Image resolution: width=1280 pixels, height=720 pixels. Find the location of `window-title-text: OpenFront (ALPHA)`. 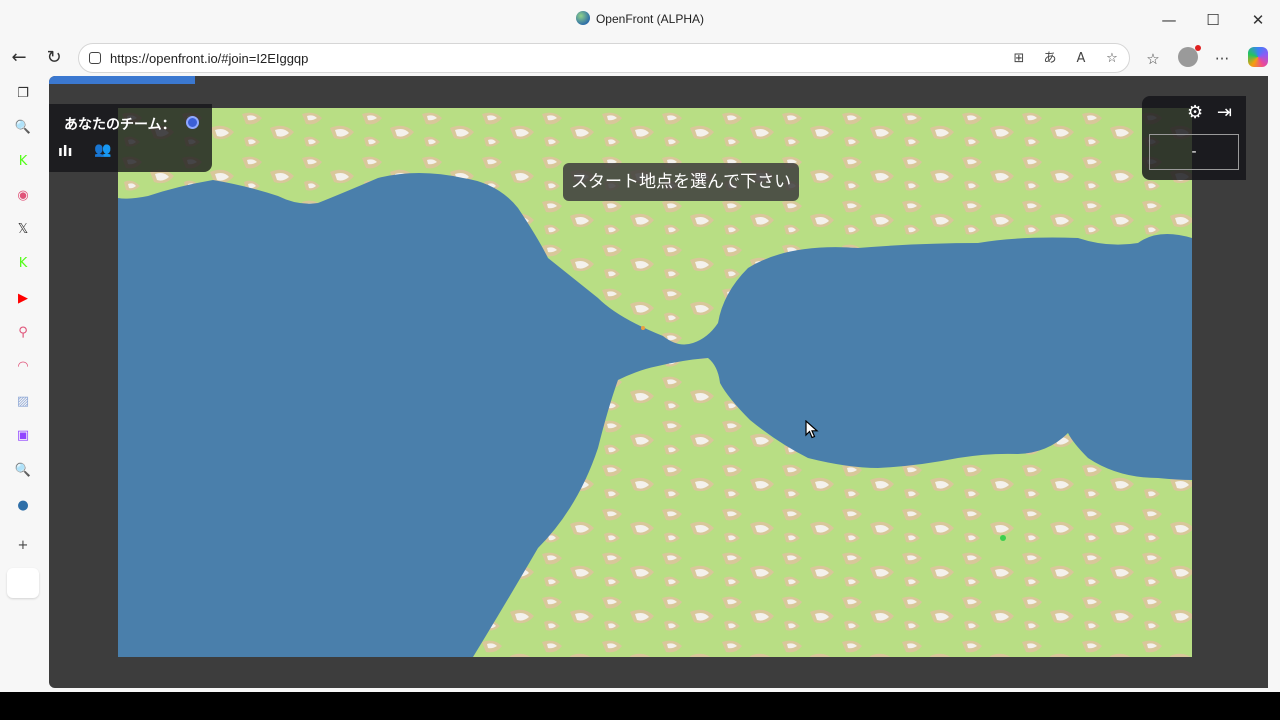

window-title-text: OpenFront (ALPHA) is located at coordinates (650, 19).